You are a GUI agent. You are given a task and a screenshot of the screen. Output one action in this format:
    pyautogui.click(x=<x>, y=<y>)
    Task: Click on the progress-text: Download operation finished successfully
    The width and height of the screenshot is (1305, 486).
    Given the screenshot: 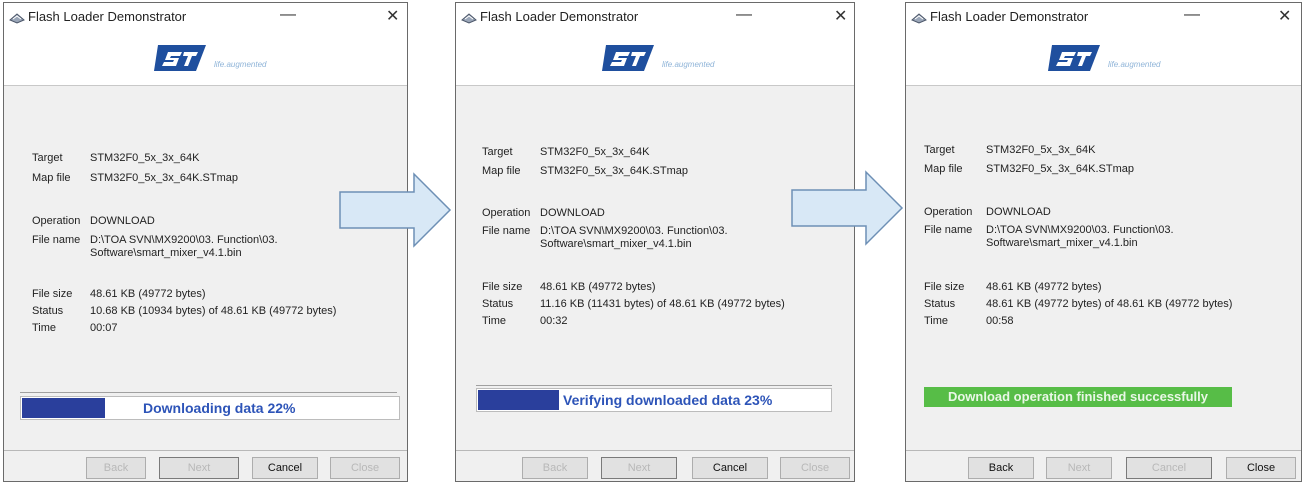 What is the action you would take?
    pyautogui.click(x=1078, y=396)
    